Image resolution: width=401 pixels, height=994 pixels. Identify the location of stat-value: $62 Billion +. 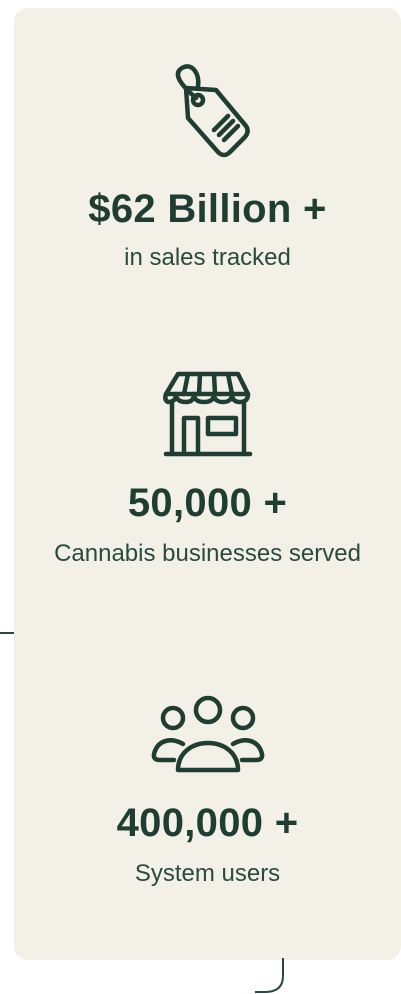
(207, 209).